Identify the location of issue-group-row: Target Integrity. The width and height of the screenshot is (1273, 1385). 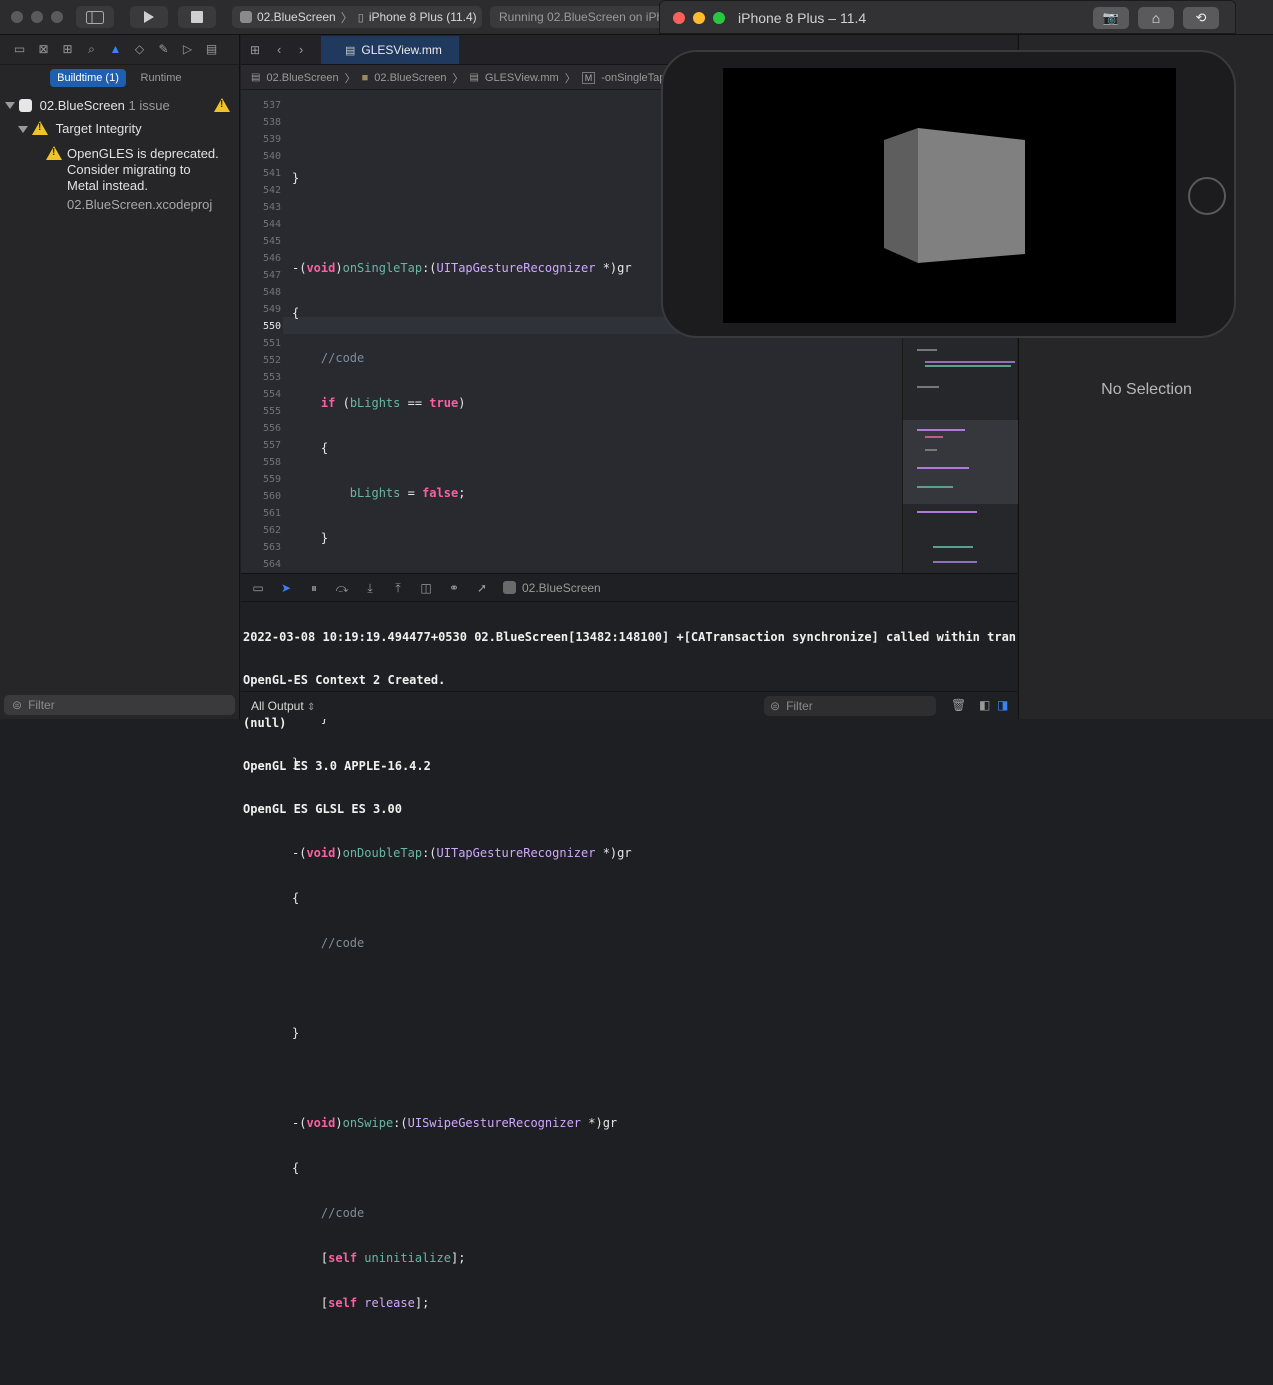
(87, 128).